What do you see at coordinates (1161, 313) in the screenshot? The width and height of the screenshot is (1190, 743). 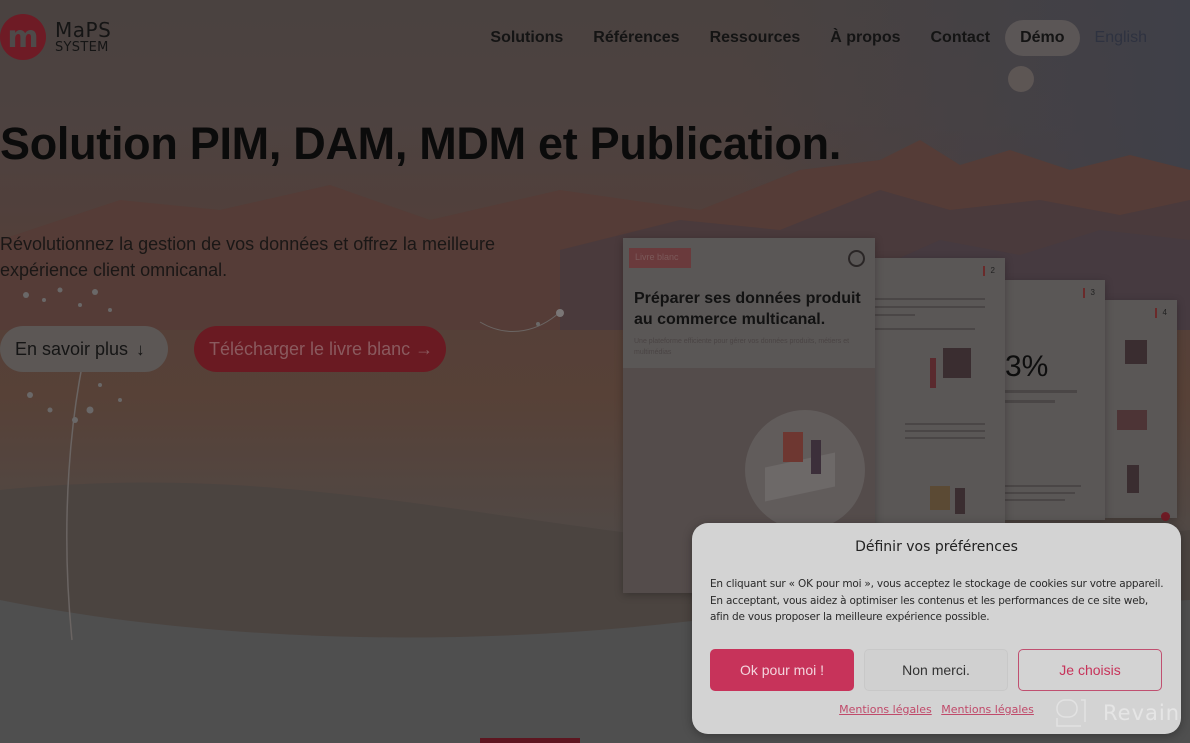 I see `page-number: 4` at bounding box center [1161, 313].